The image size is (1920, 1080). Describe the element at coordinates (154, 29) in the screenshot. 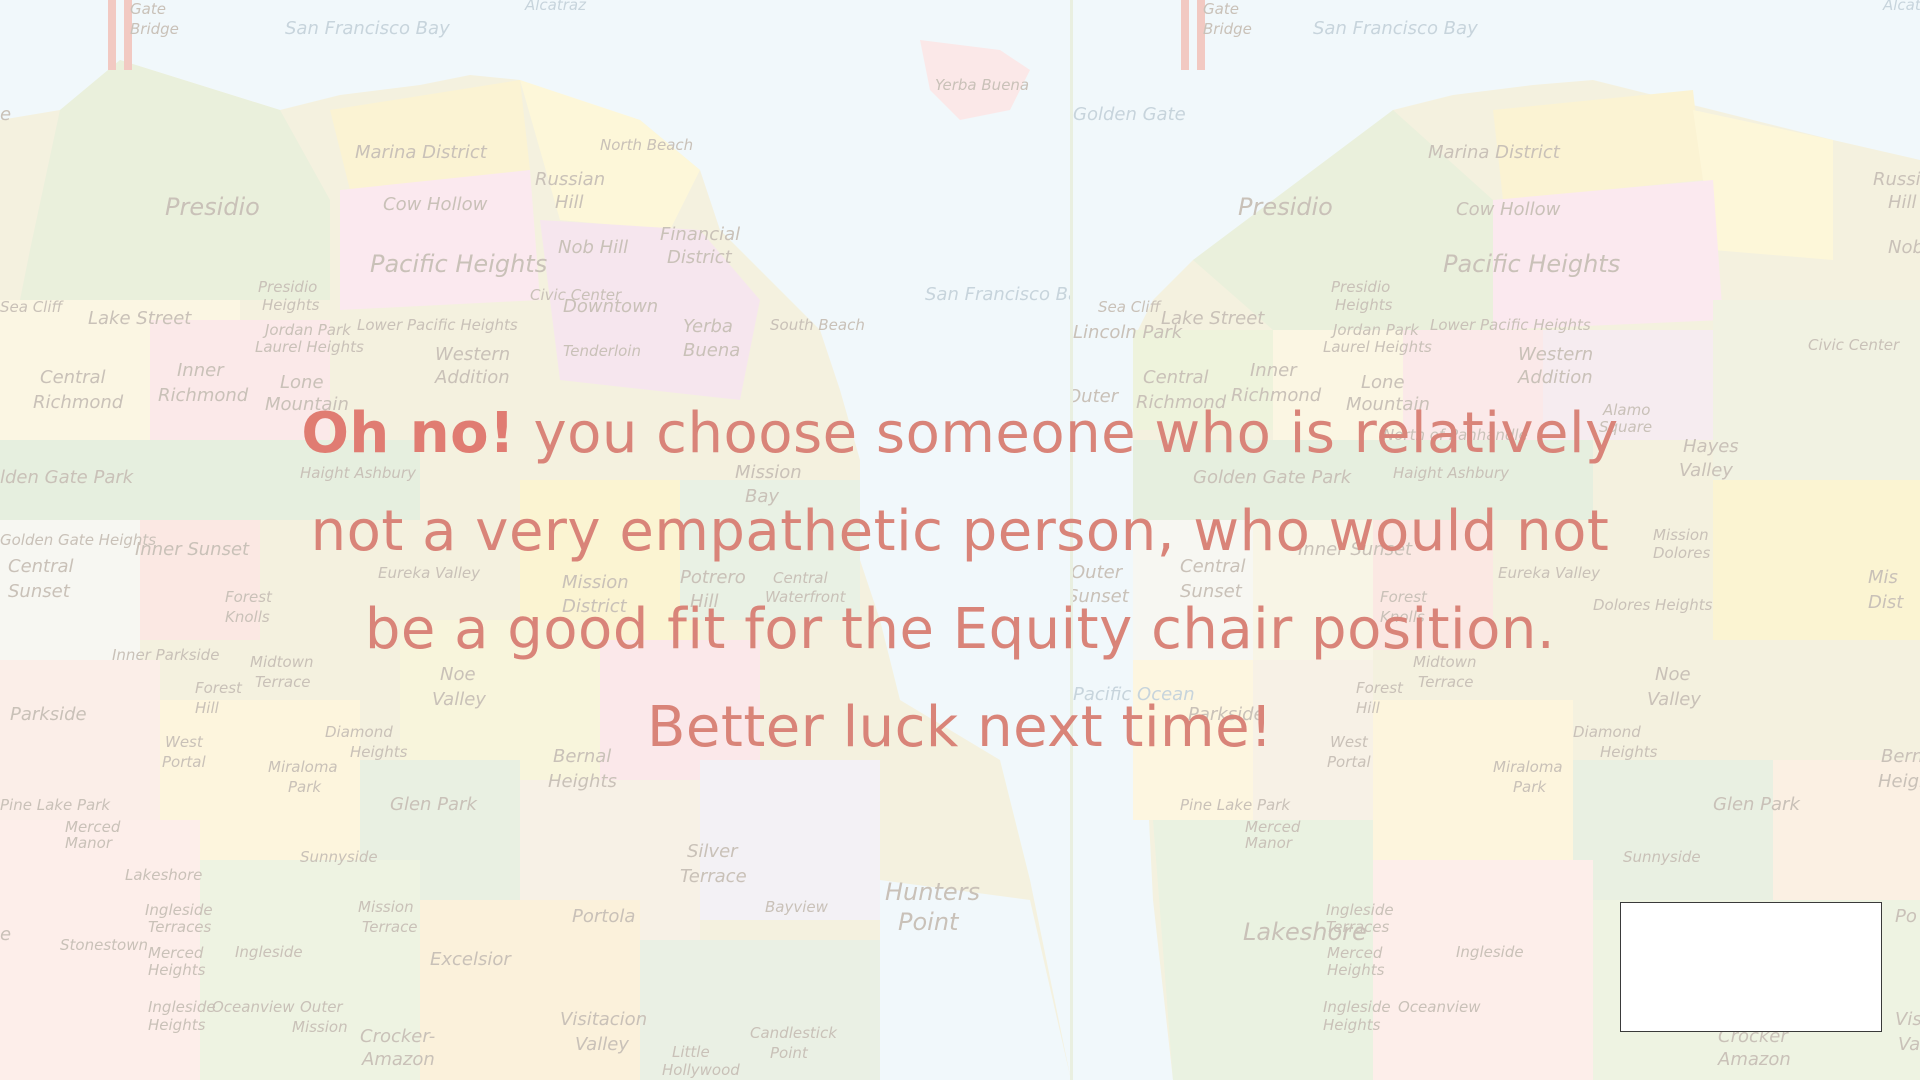

I see `svg-text: Bridge` at that location.